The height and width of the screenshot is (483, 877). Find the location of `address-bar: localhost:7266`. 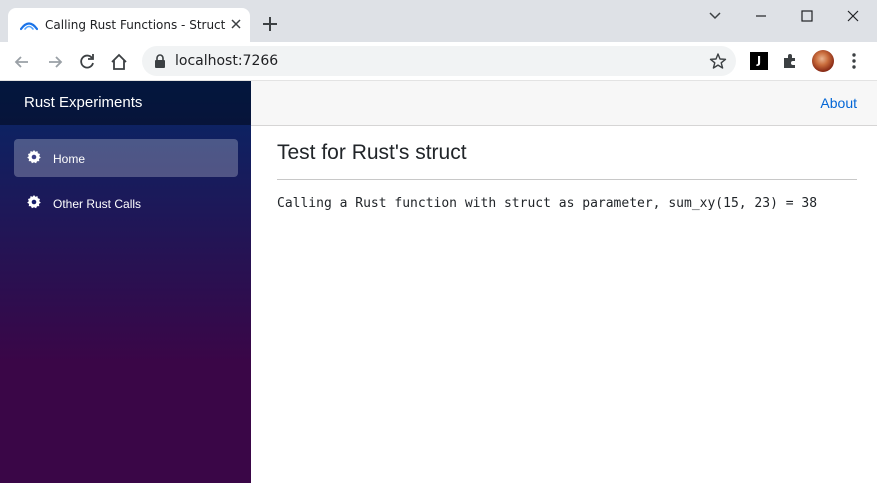

address-bar: localhost:7266 is located at coordinates (439, 61).